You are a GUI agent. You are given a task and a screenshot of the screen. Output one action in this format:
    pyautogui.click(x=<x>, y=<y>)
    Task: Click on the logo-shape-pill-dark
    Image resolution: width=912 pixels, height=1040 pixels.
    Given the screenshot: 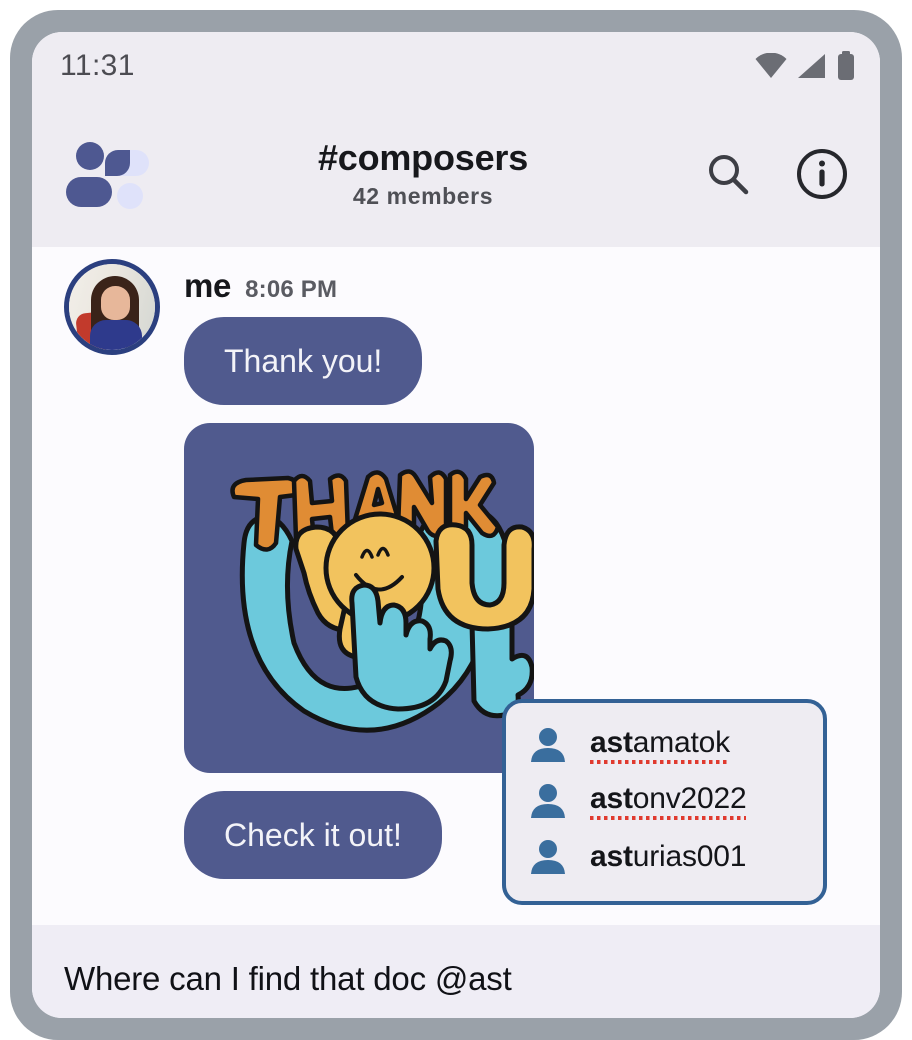 What is the action you would take?
    pyautogui.click(x=89, y=191)
    